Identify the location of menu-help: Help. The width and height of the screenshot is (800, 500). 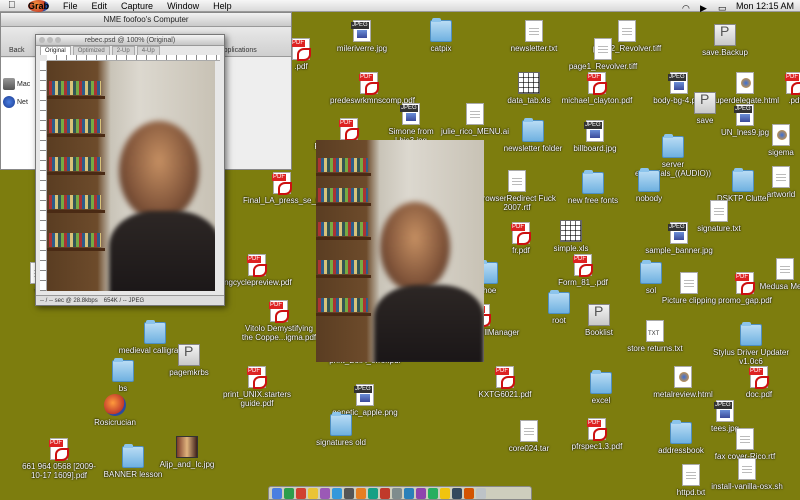
(222, 6).